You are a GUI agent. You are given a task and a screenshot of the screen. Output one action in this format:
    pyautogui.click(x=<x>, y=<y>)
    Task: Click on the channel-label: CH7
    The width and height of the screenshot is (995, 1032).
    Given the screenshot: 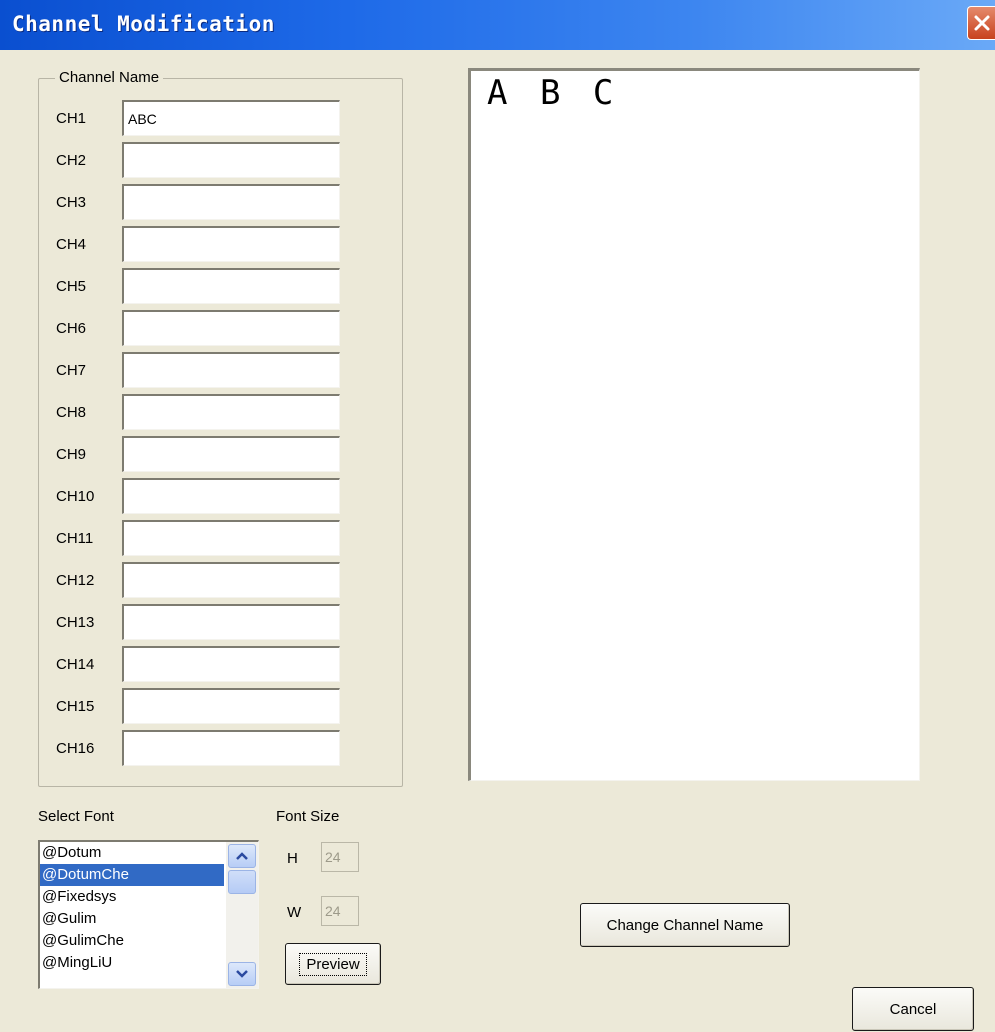 What is the action you would take?
    pyautogui.click(x=71, y=370)
    